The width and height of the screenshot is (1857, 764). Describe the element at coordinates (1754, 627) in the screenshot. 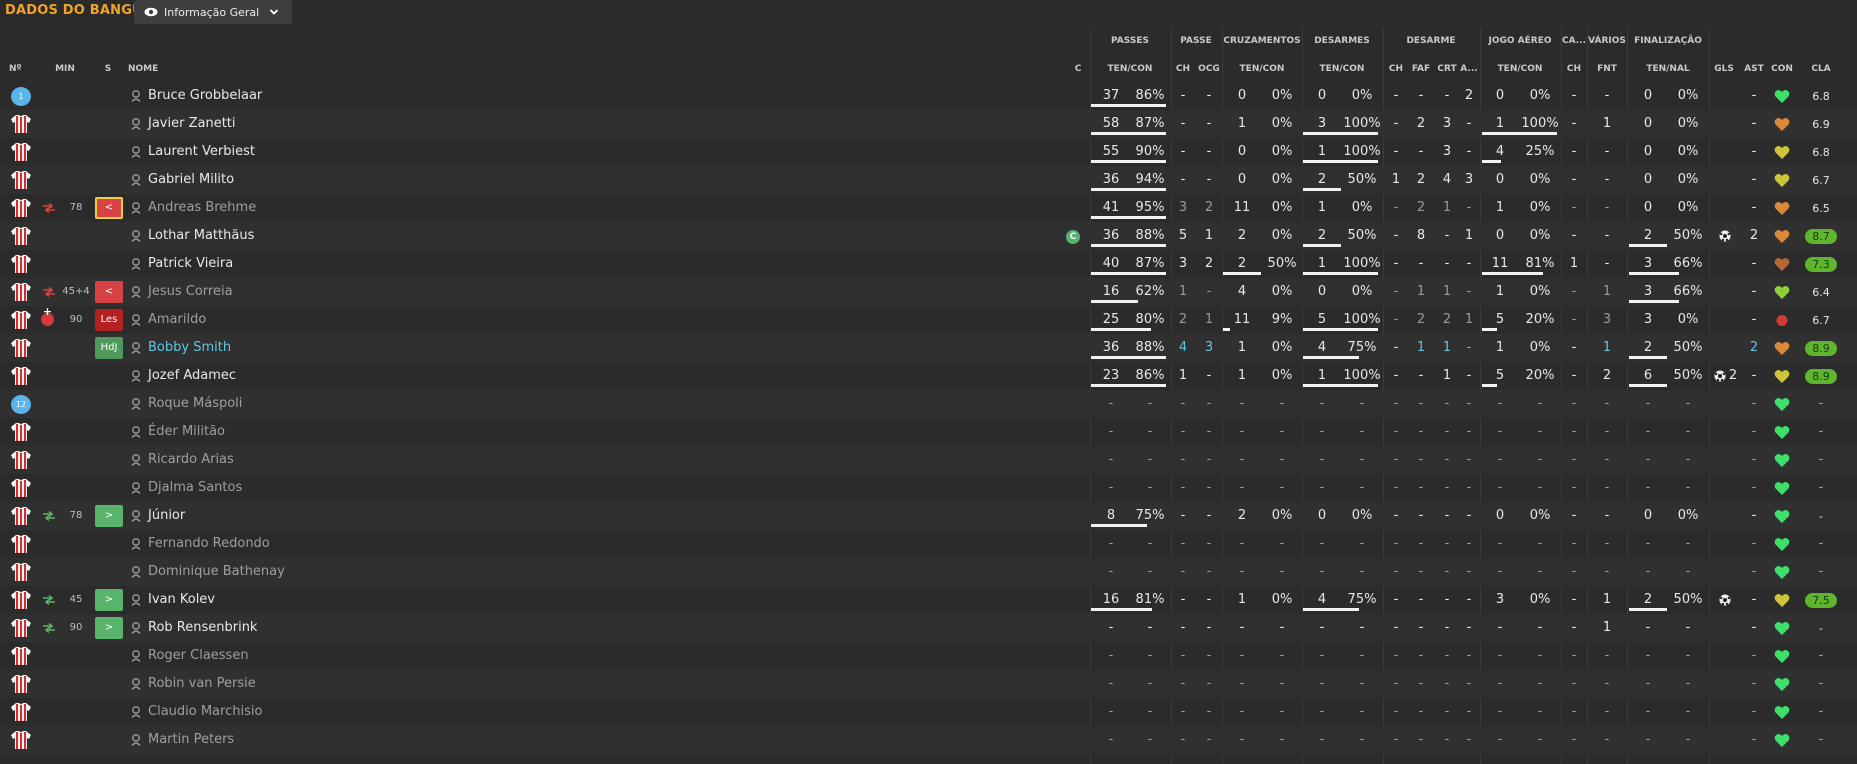

I see `assists-value: -` at that location.